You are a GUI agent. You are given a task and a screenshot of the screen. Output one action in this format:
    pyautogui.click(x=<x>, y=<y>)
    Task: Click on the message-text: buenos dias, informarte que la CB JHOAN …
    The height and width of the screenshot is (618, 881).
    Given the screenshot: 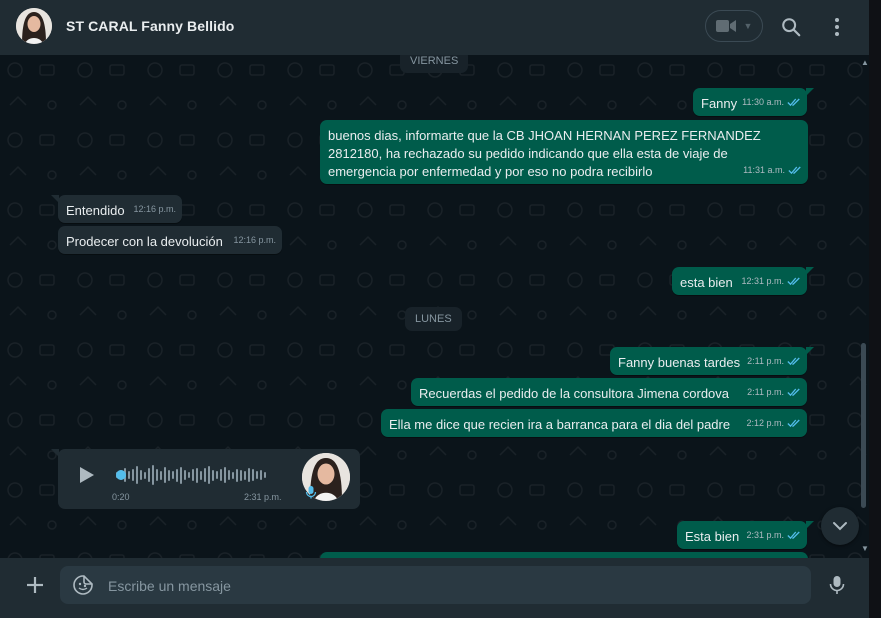 What is the action you would take?
    pyautogui.click(x=544, y=153)
    